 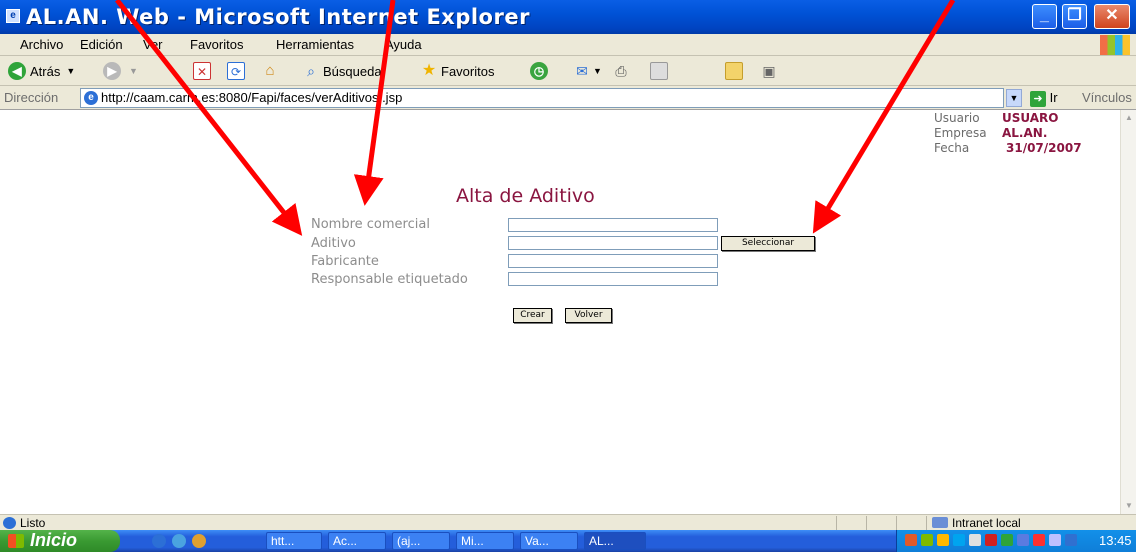 What do you see at coordinates (960, 133) in the screenshot?
I see `empresa-label: Empresa` at bounding box center [960, 133].